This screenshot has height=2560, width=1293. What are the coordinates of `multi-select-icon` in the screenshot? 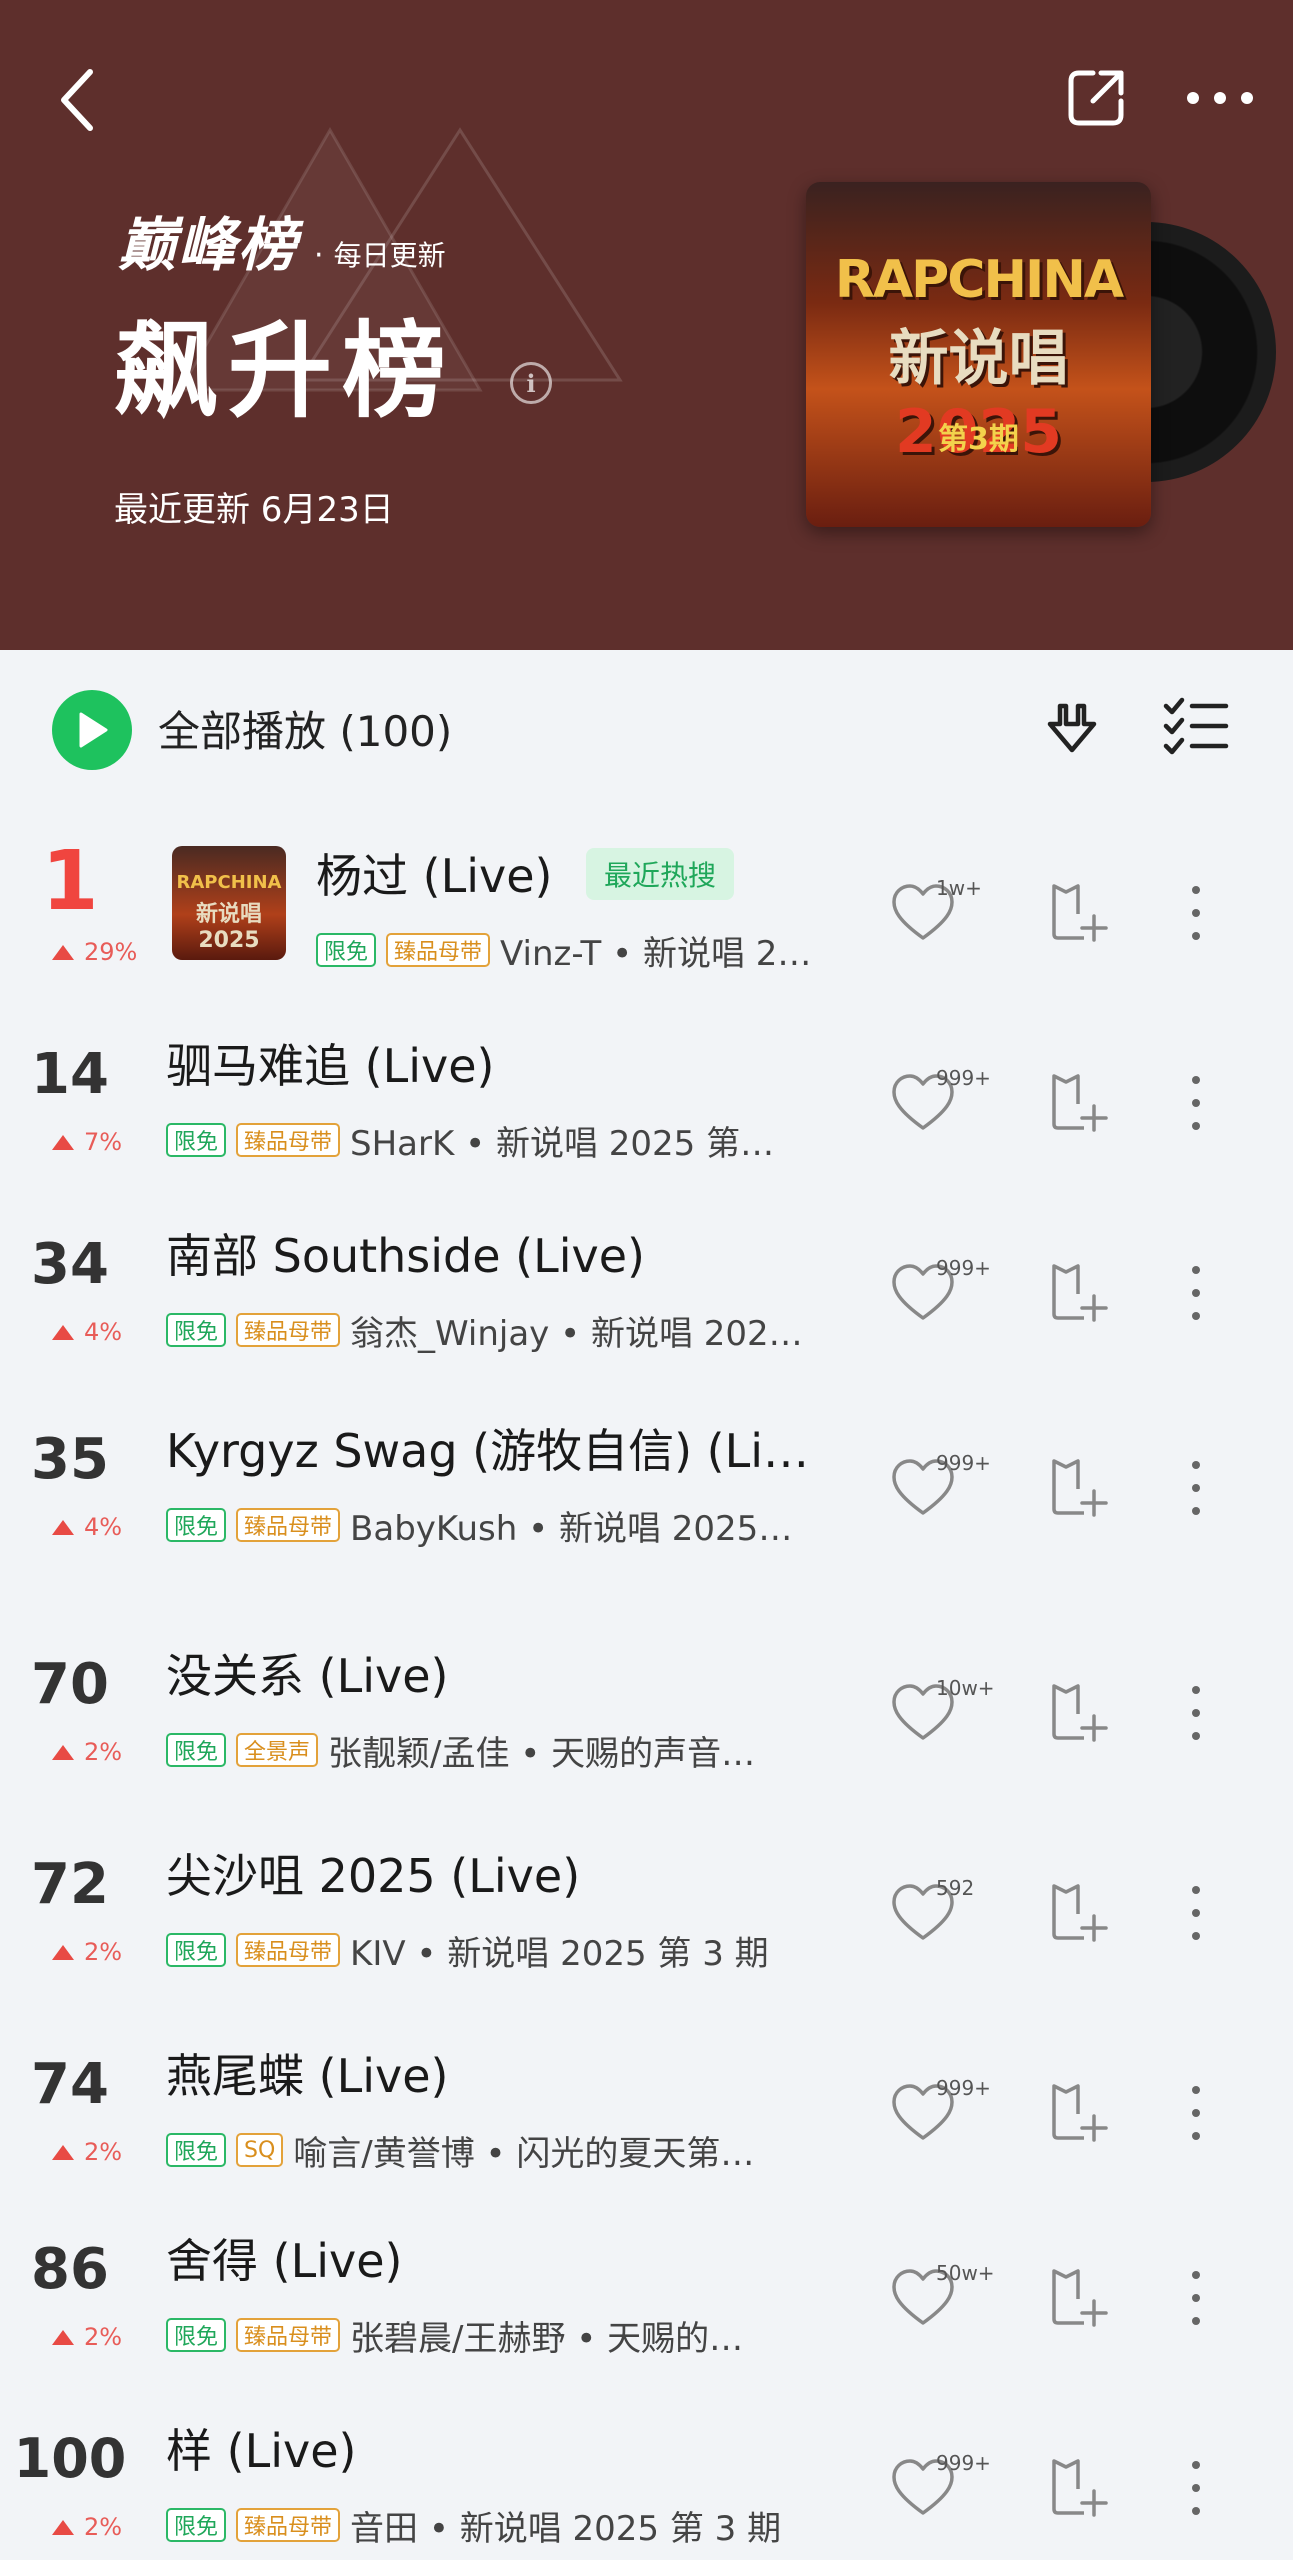 It's located at (1196, 726).